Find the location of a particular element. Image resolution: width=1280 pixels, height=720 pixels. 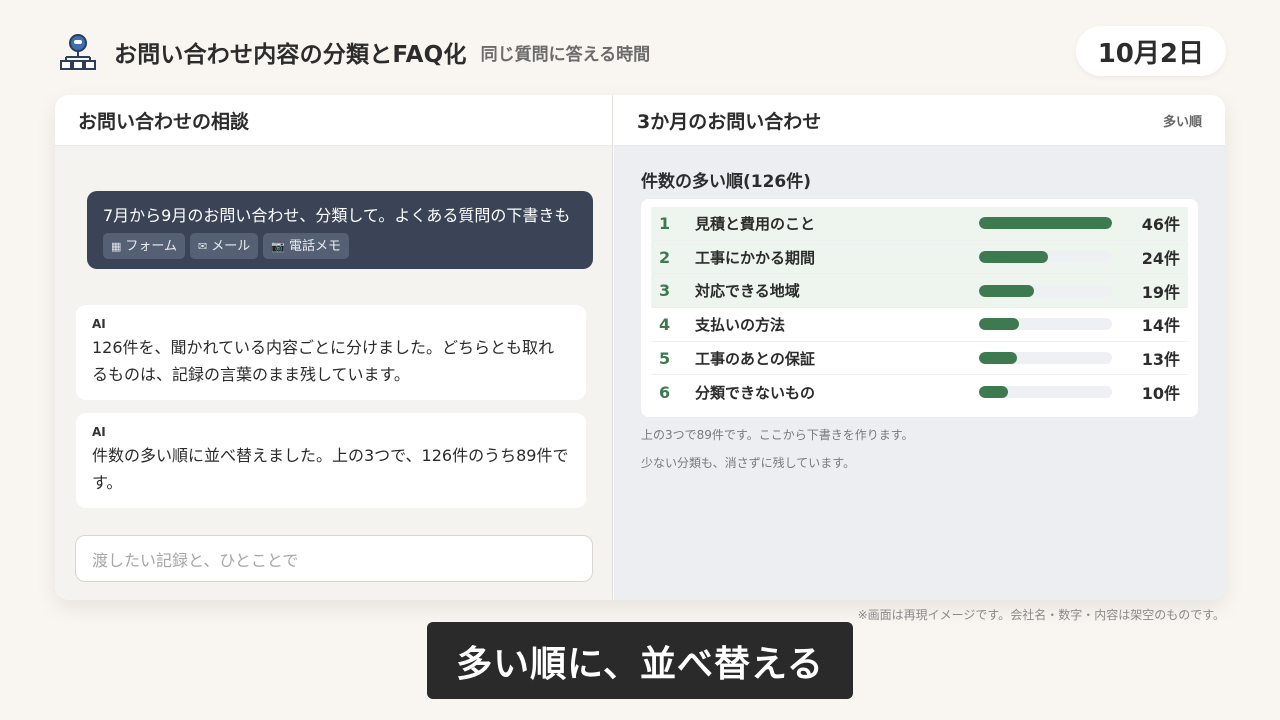

rank-number: 3 is located at coordinates (665, 291).